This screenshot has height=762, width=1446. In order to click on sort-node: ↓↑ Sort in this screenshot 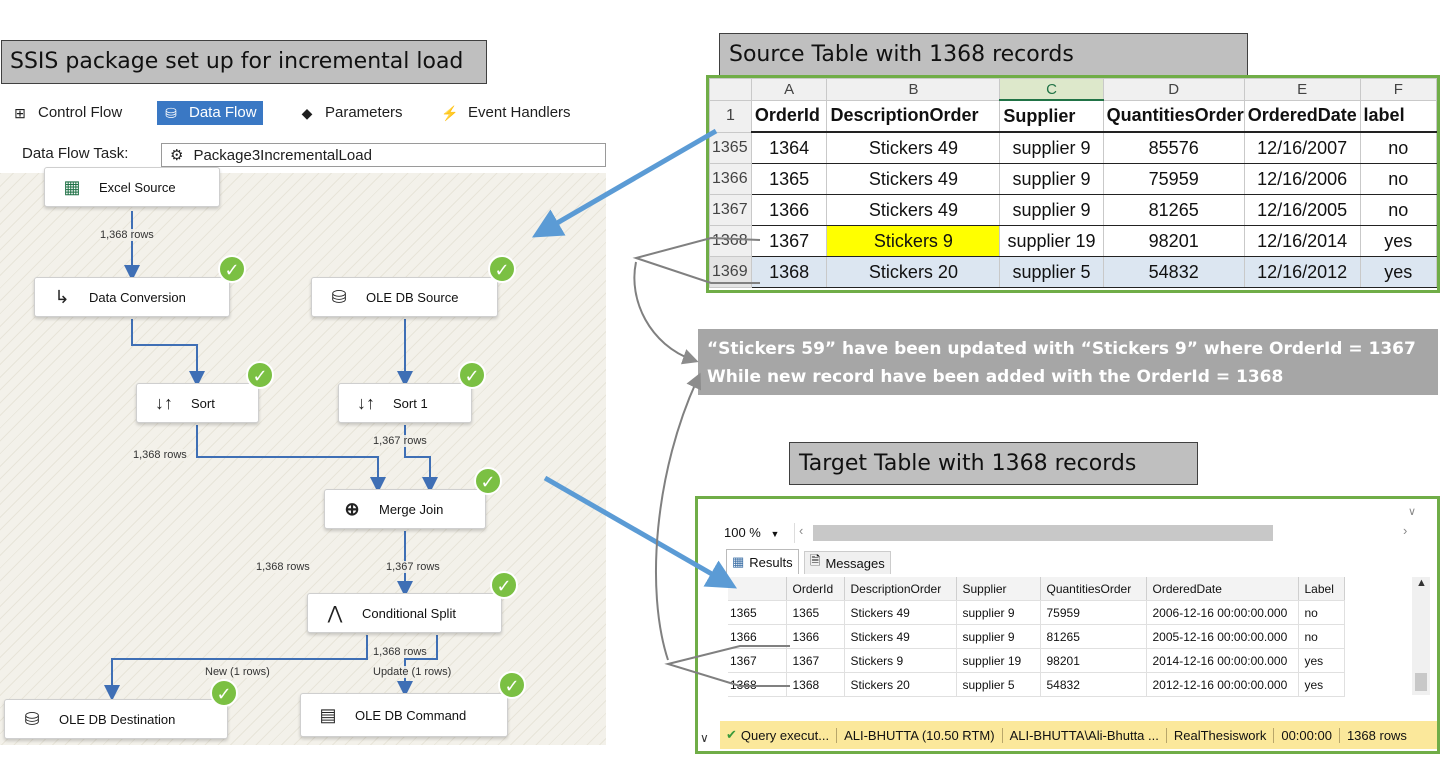, I will do `click(197, 403)`.